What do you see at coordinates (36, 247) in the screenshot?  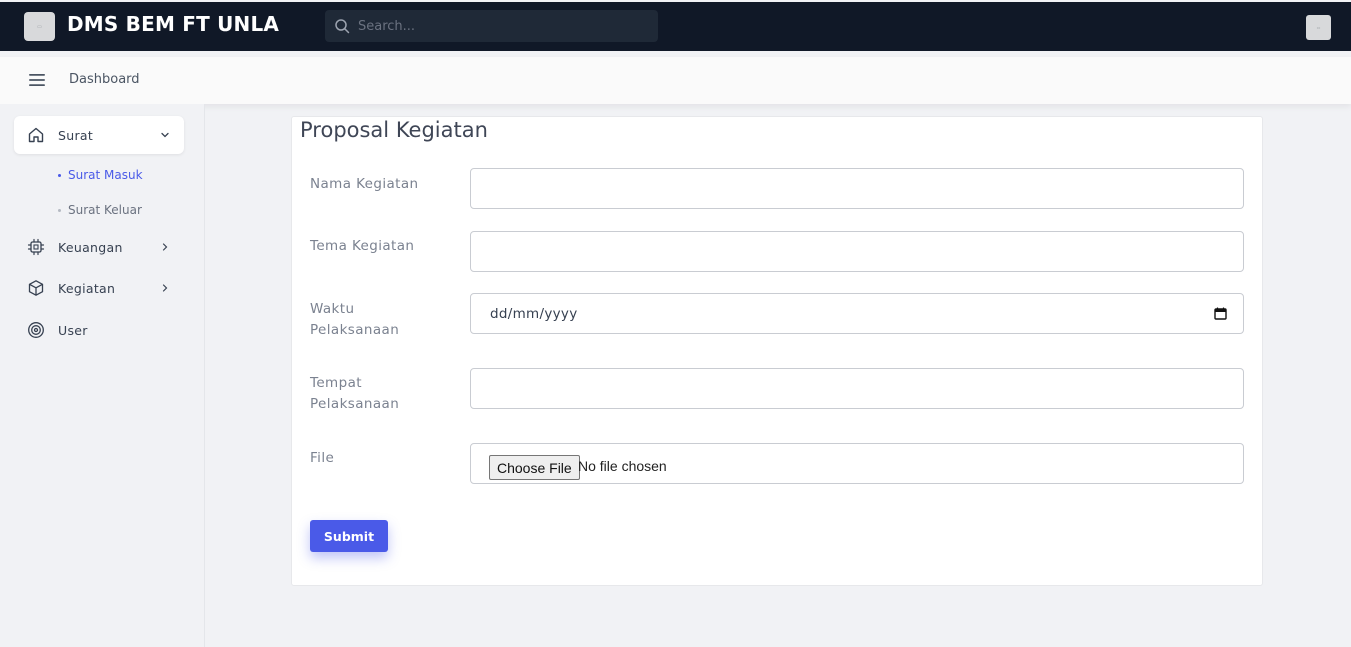 I see `chip-icon` at bounding box center [36, 247].